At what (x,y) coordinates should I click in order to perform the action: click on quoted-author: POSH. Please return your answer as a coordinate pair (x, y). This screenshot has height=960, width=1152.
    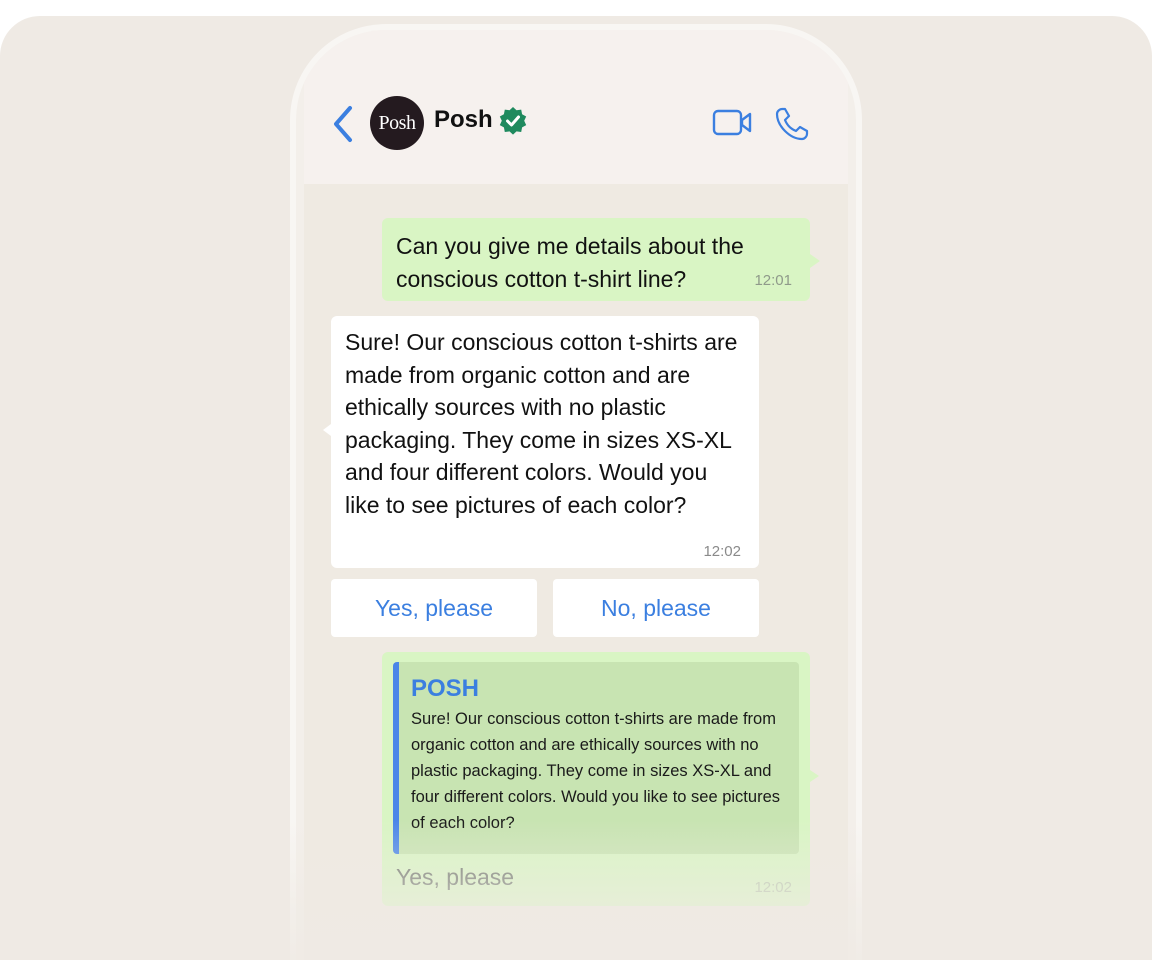
    Looking at the image, I should click on (445, 688).